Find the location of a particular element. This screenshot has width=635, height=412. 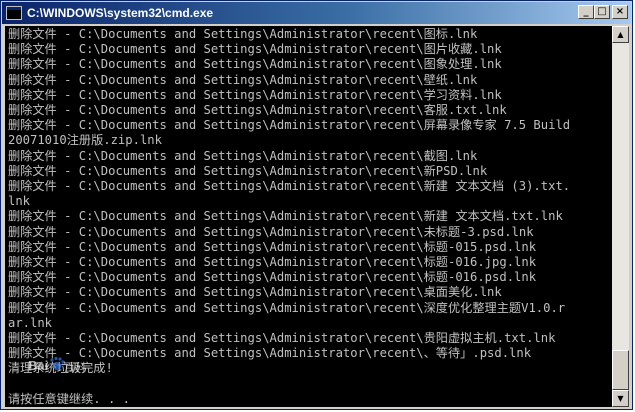

title-bar: C:\WINDOWS\system32\cmd.exe _ □ × is located at coordinates (316, 13).